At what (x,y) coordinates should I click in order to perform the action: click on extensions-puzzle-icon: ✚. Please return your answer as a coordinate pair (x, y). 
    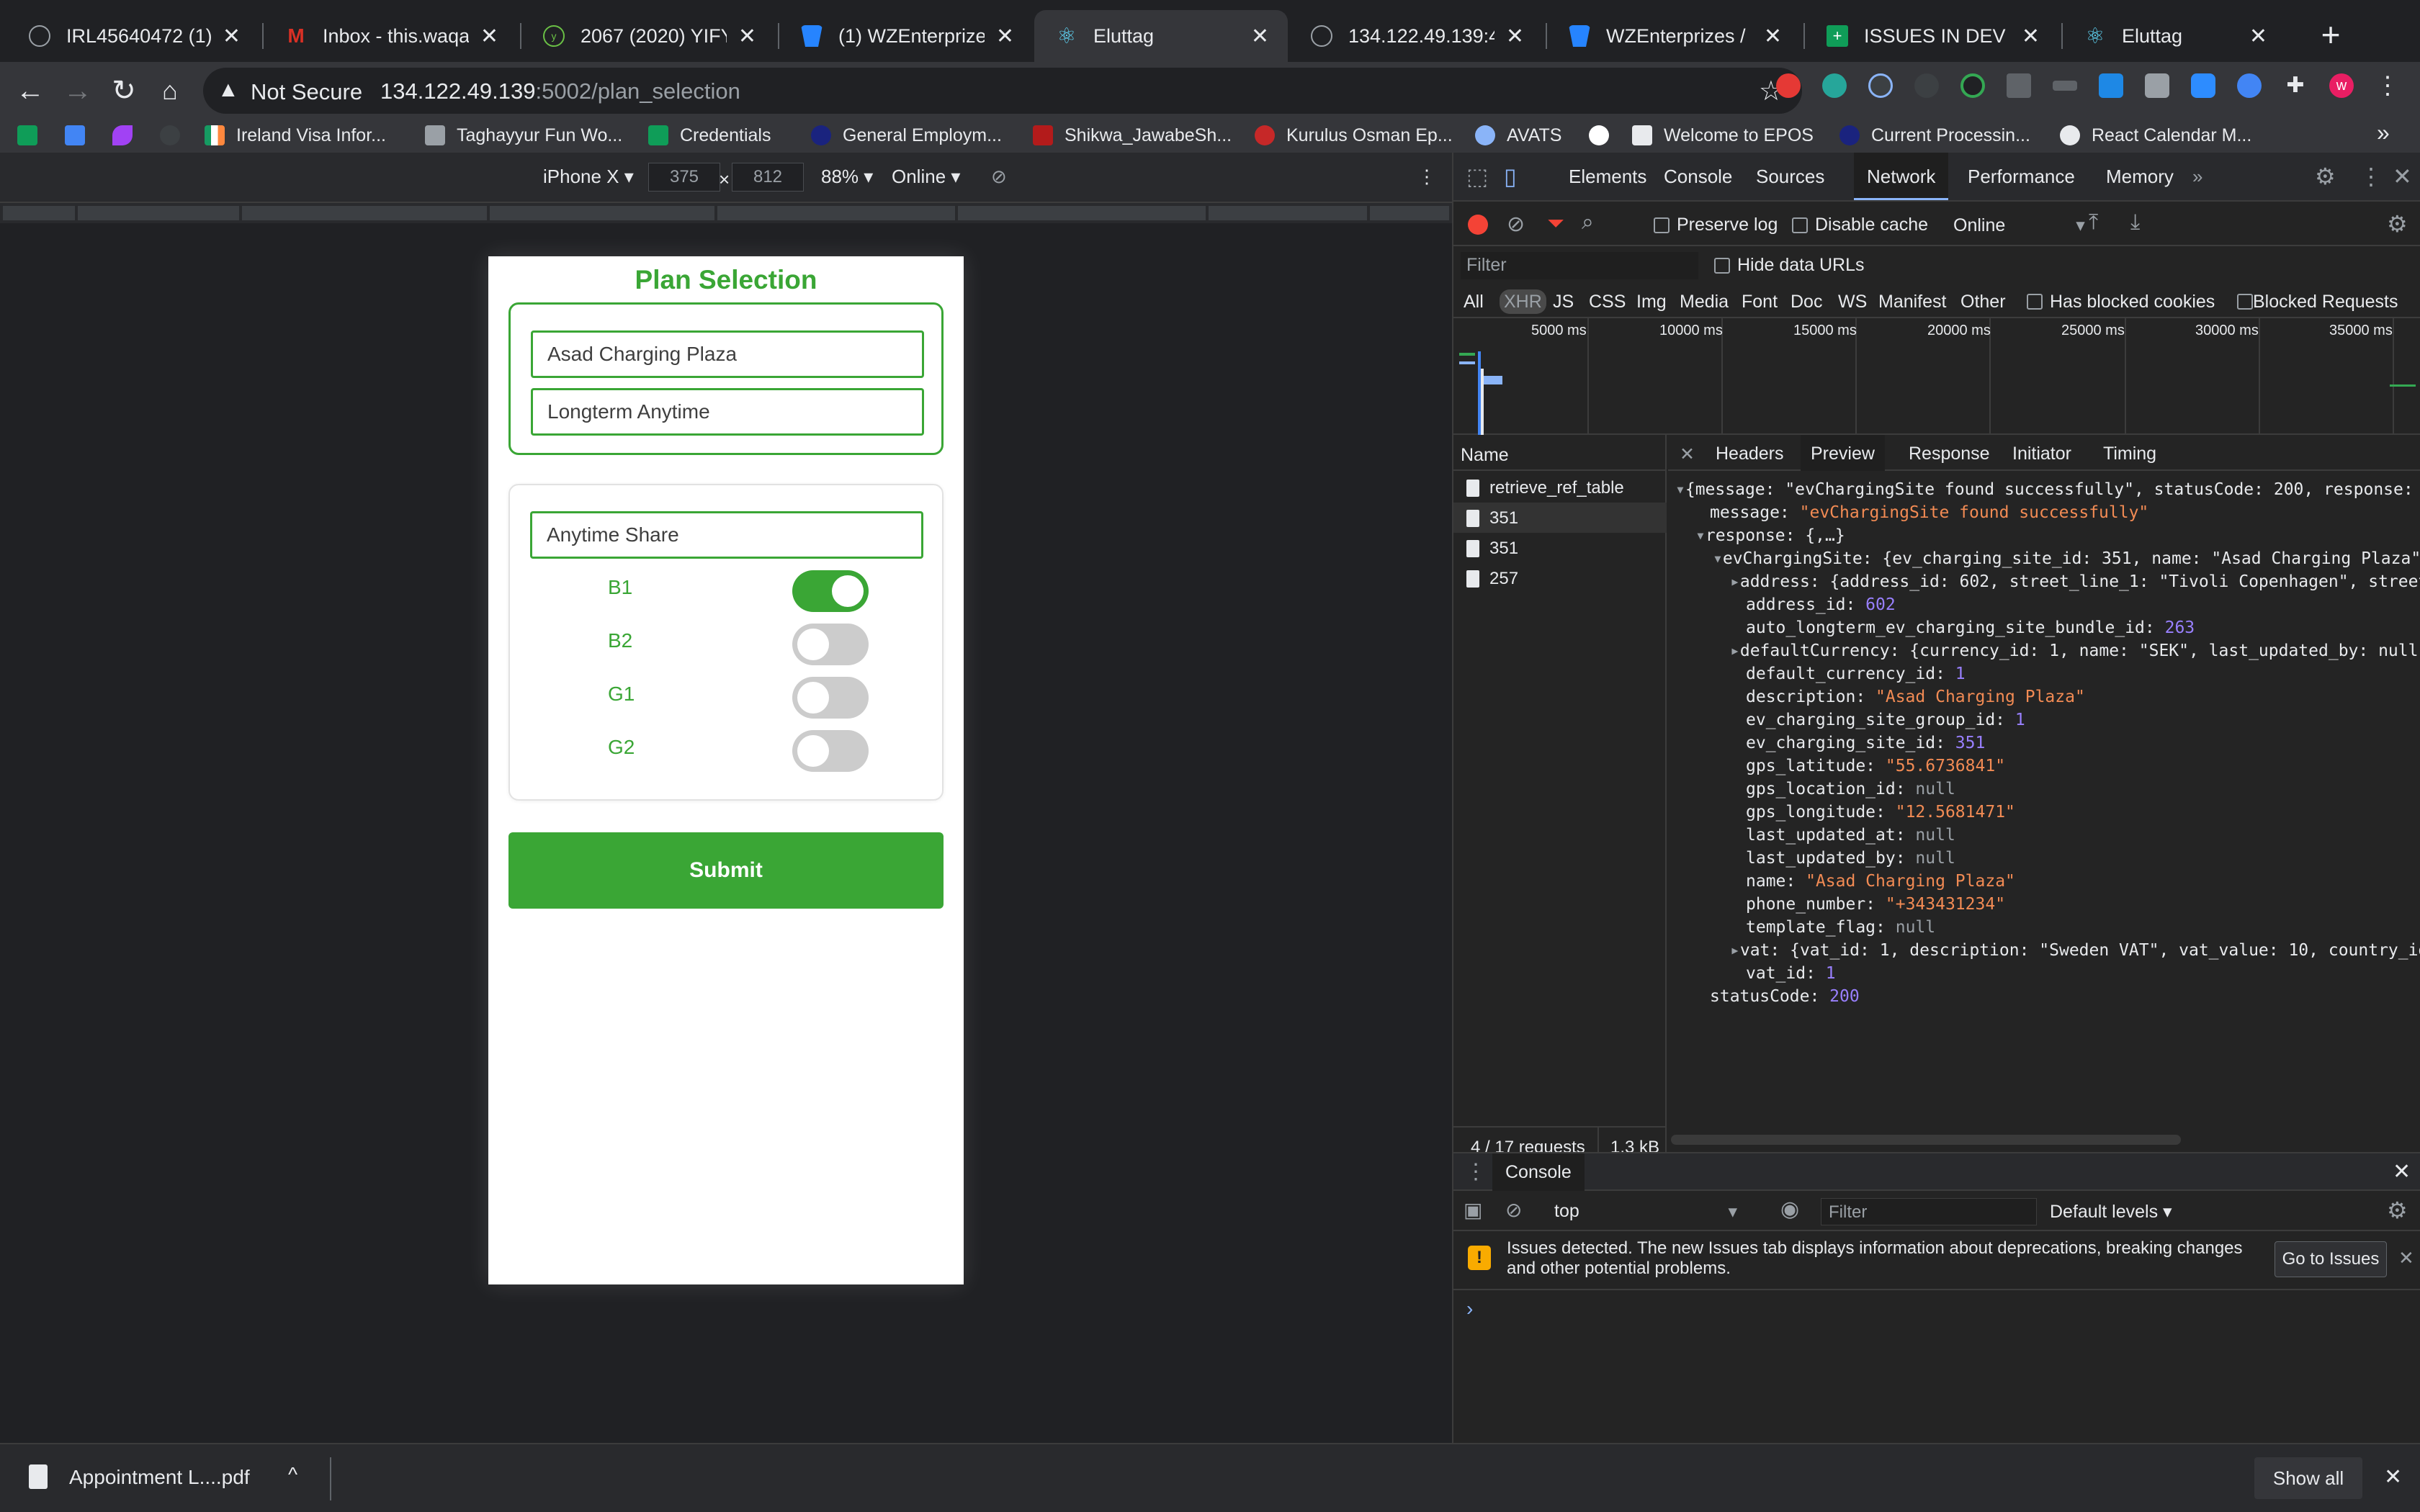
    Looking at the image, I should click on (2295, 85).